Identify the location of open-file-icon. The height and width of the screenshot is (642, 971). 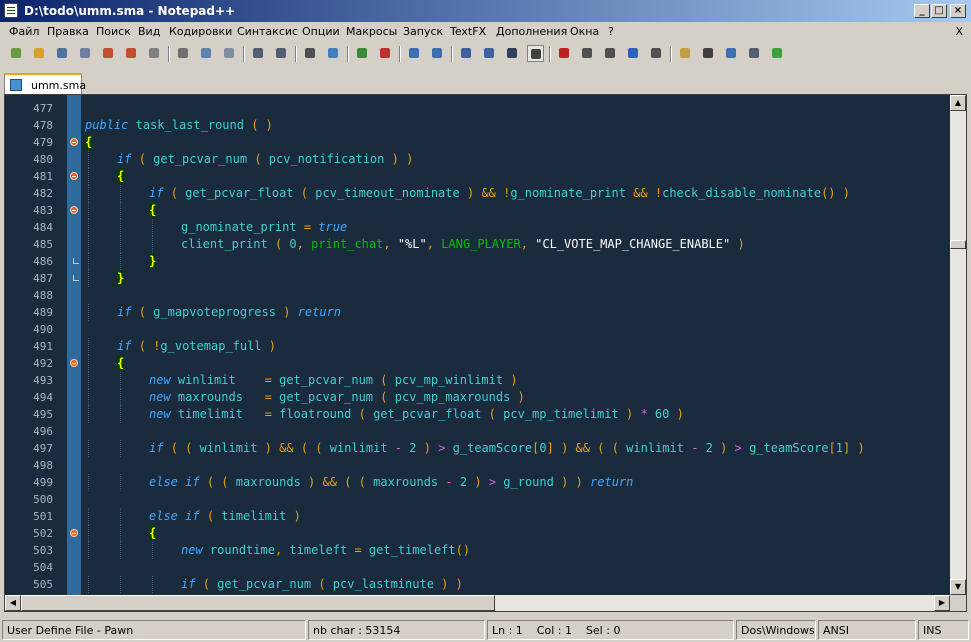
(39, 53).